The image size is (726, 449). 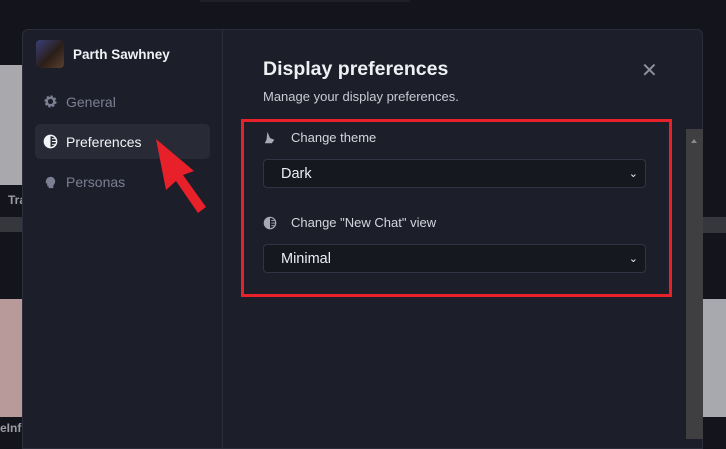 I want to click on background-strip, so click(x=305, y=1).